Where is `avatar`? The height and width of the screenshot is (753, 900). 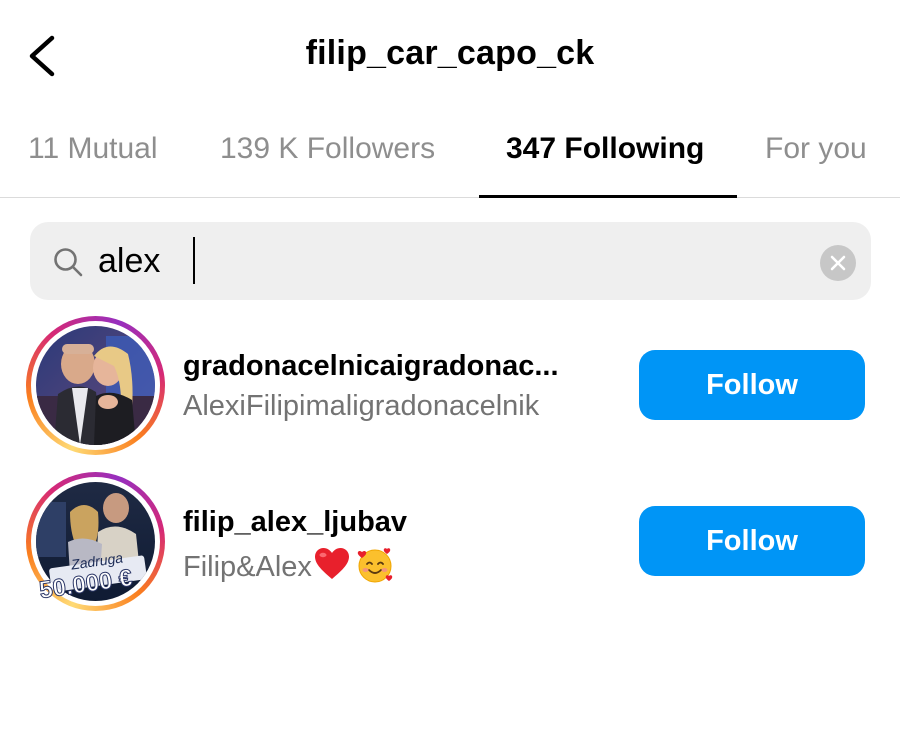
avatar is located at coordinates (95, 385).